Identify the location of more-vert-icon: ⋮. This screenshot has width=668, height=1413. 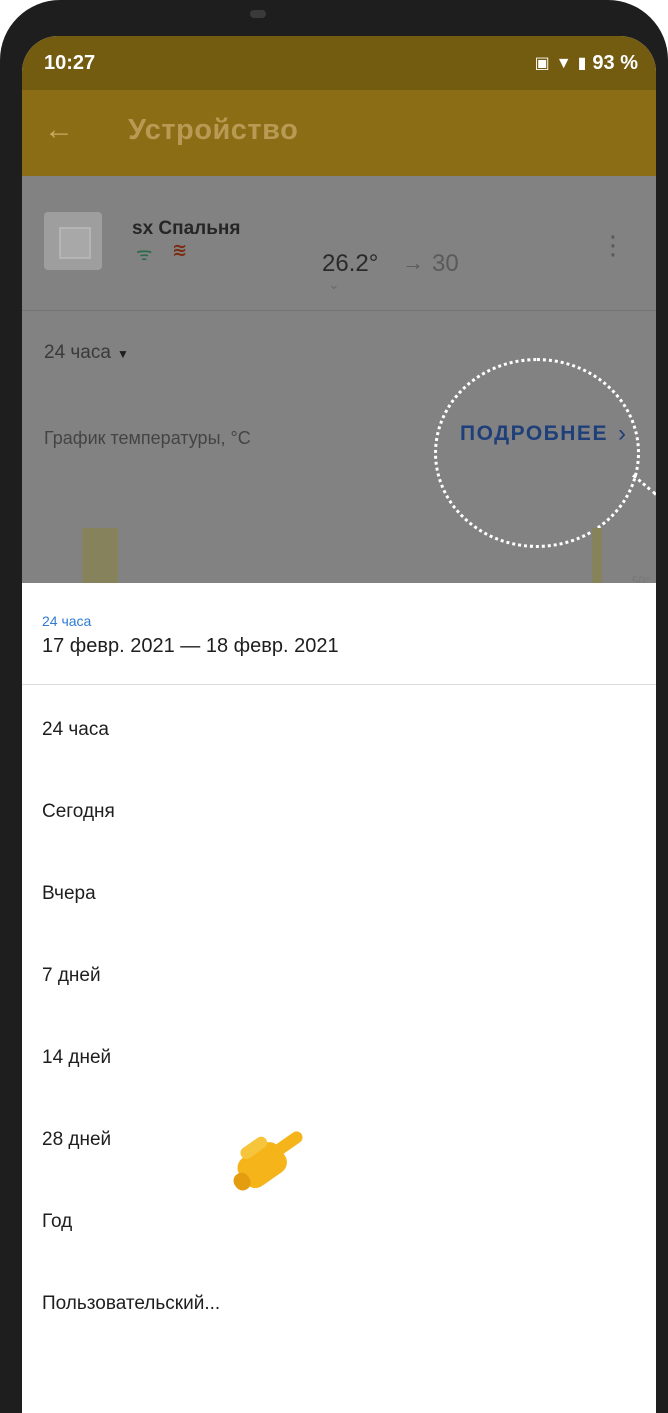
(613, 245).